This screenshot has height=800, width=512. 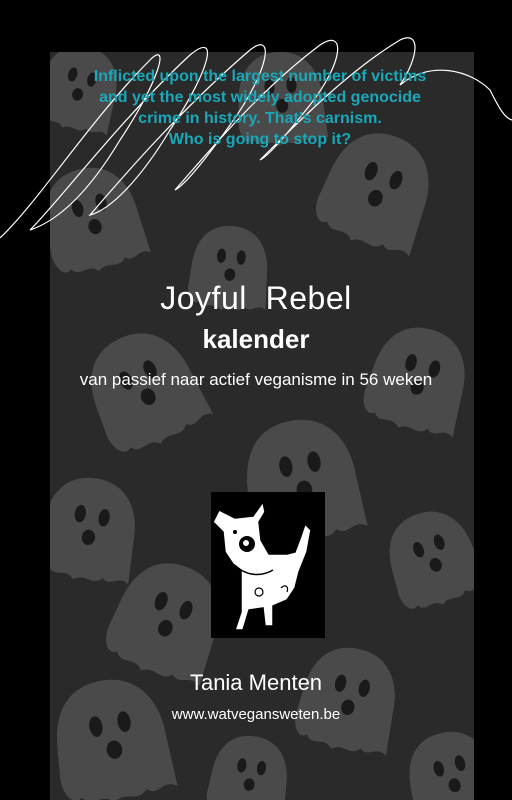 I want to click on title-kalender: kalender, so click(x=256, y=339).